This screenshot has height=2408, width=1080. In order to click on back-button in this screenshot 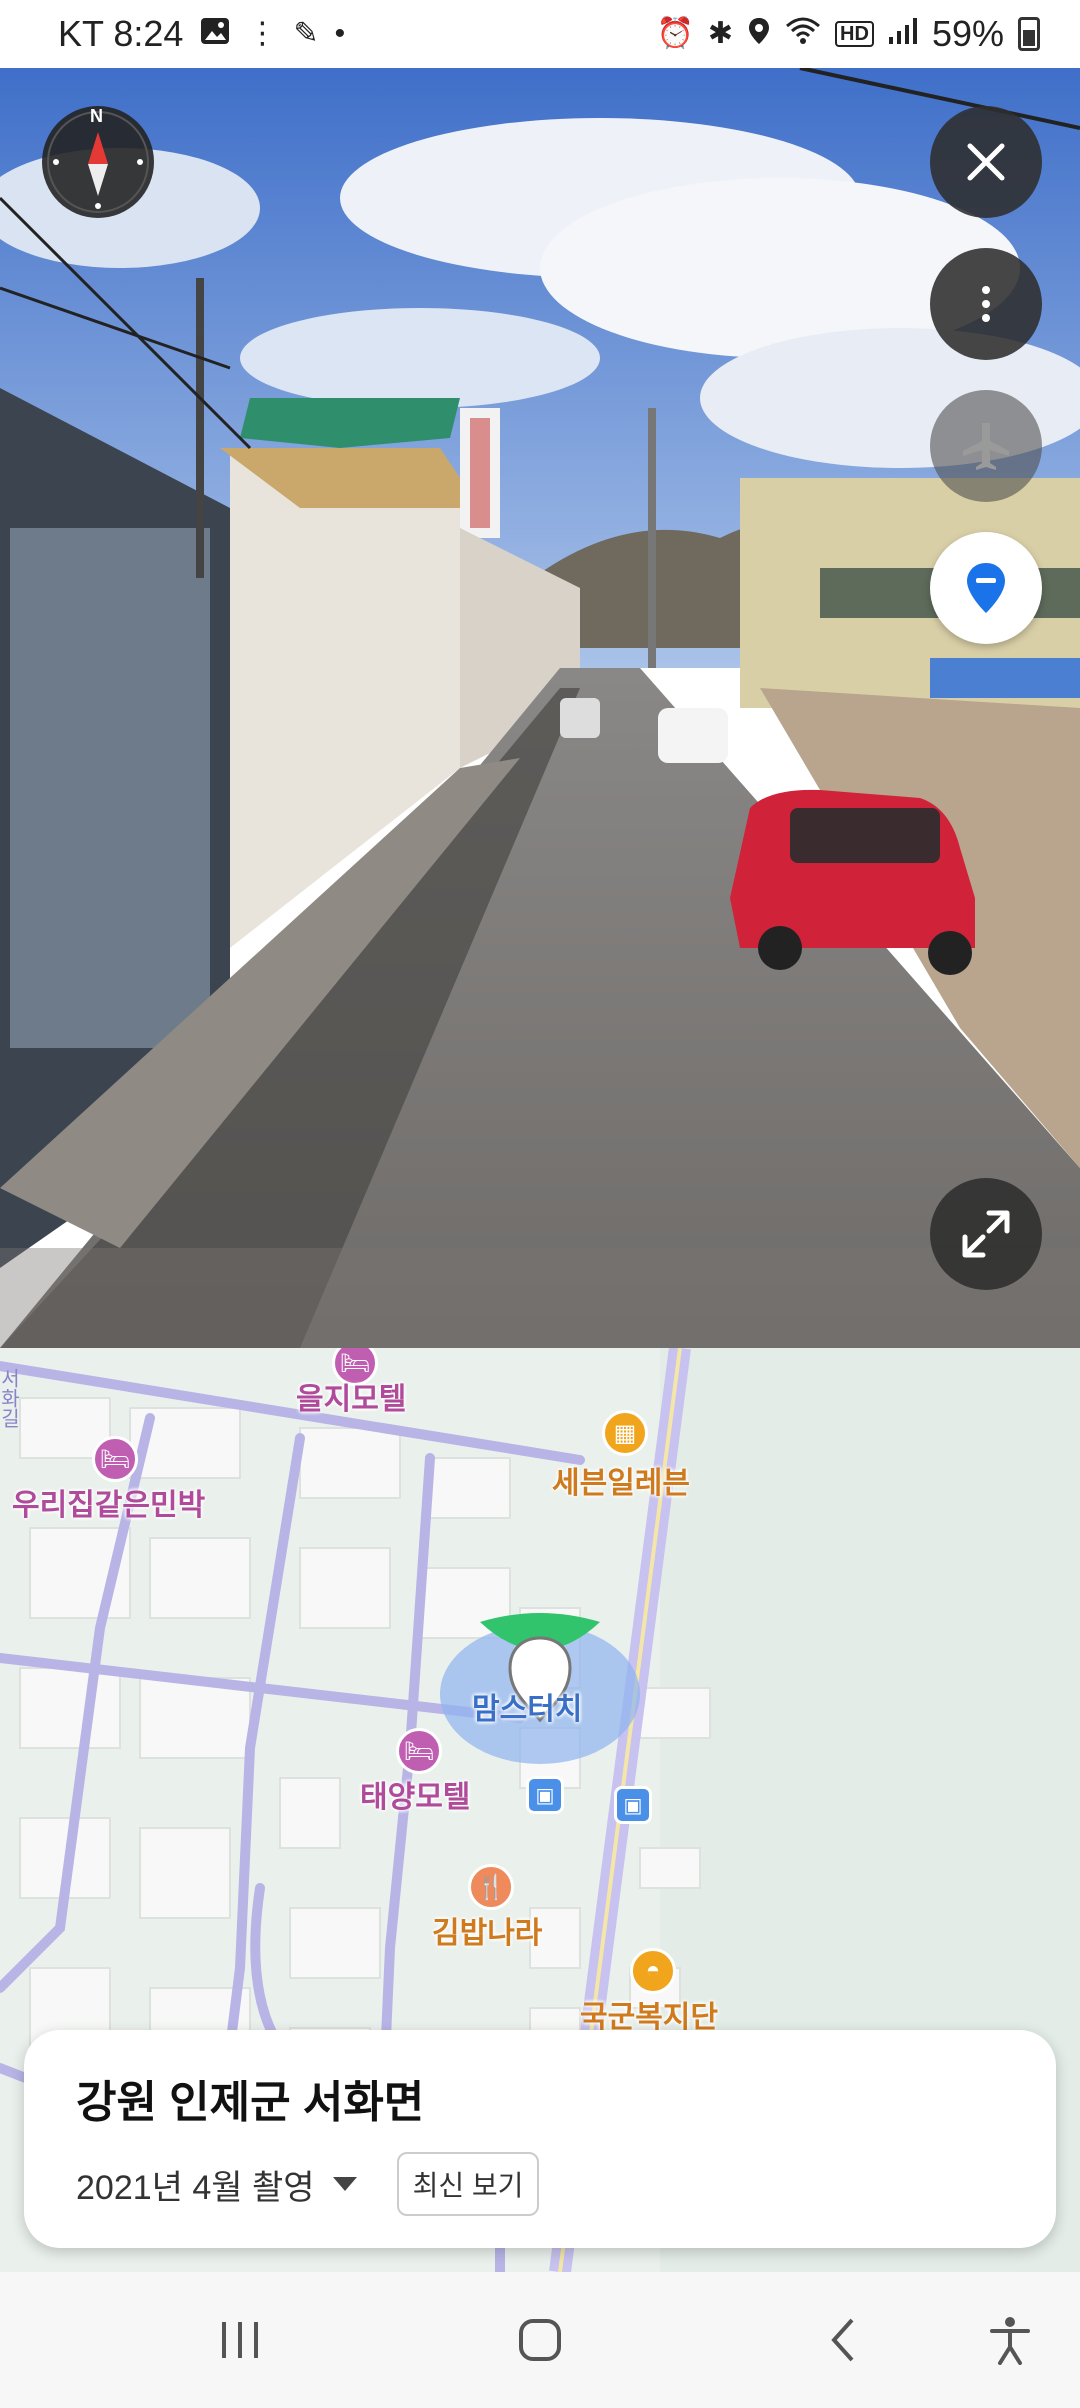, I will do `click(843, 2340)`.